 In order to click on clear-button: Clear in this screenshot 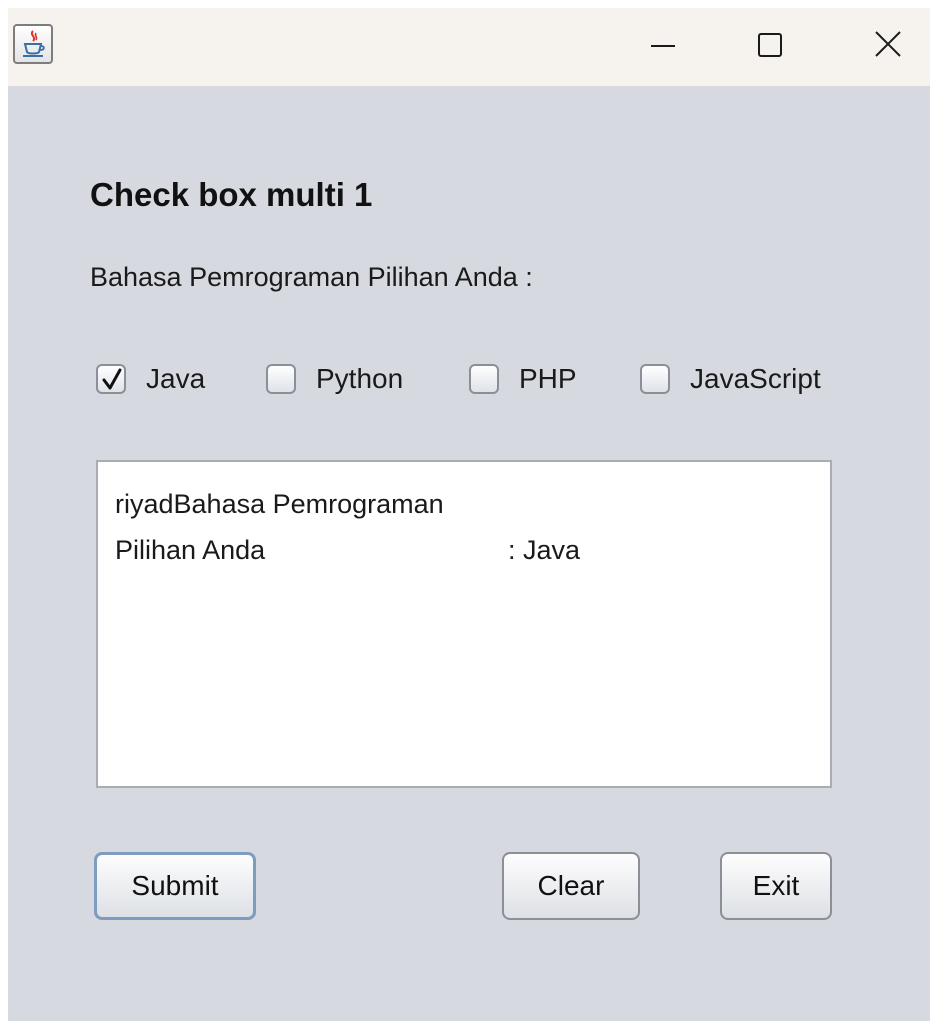, I will do `click(571, 886)`.